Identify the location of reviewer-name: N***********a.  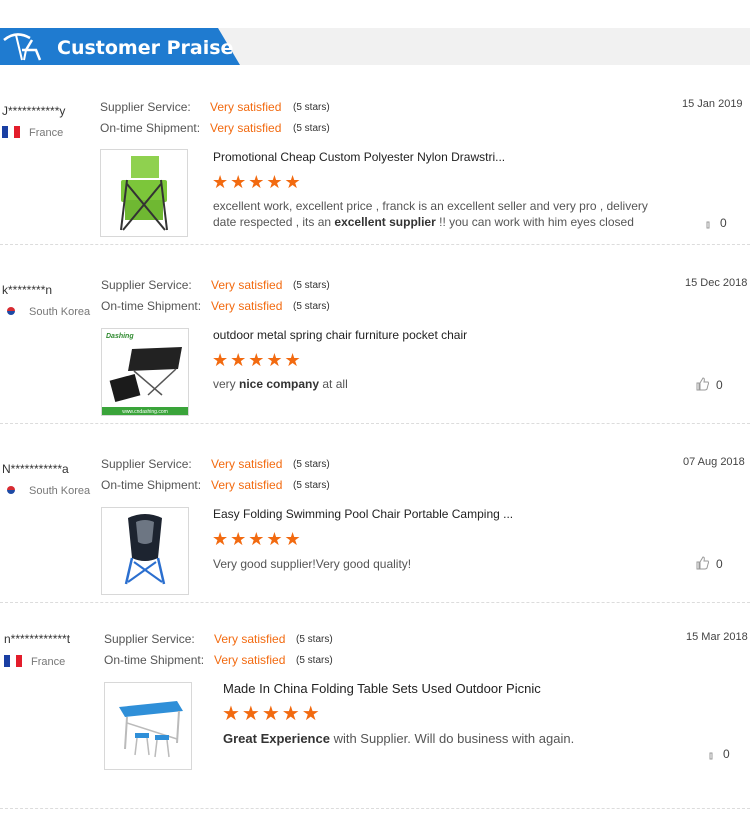
(35, 469).